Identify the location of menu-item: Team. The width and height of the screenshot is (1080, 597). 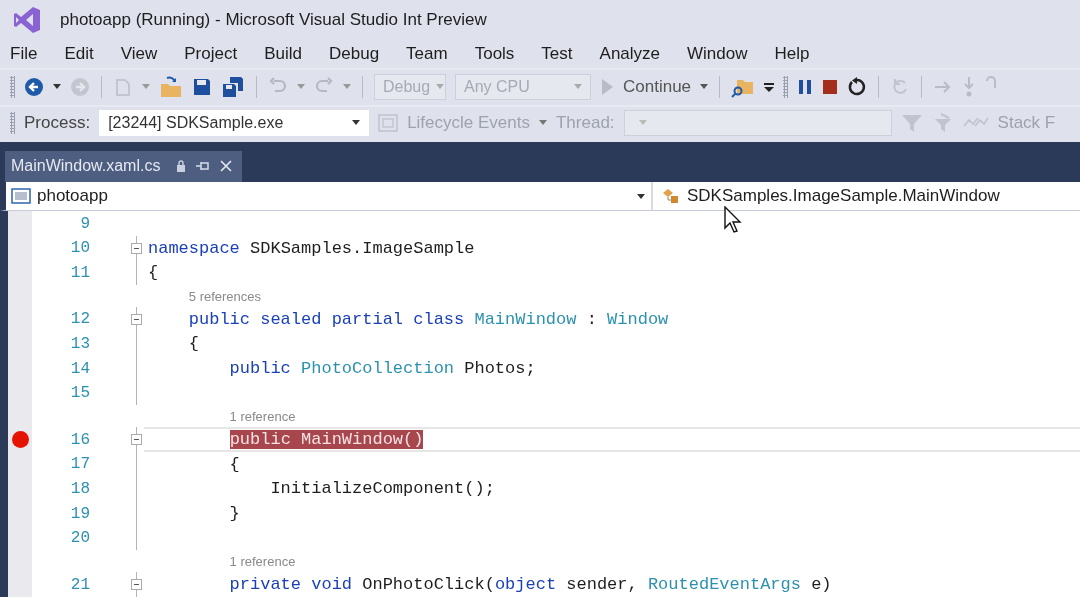
(433, 54).